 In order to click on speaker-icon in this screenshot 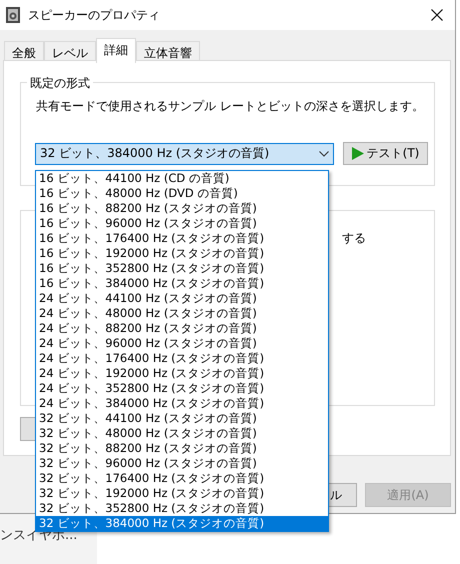, I will do `click(13, 15)`.